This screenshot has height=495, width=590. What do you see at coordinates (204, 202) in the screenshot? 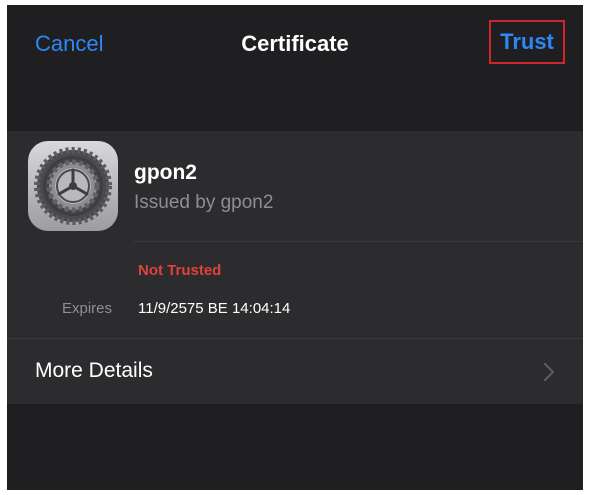
I see `certificate-issuer: Issued by gpon2` at bounding box center [204, 202].